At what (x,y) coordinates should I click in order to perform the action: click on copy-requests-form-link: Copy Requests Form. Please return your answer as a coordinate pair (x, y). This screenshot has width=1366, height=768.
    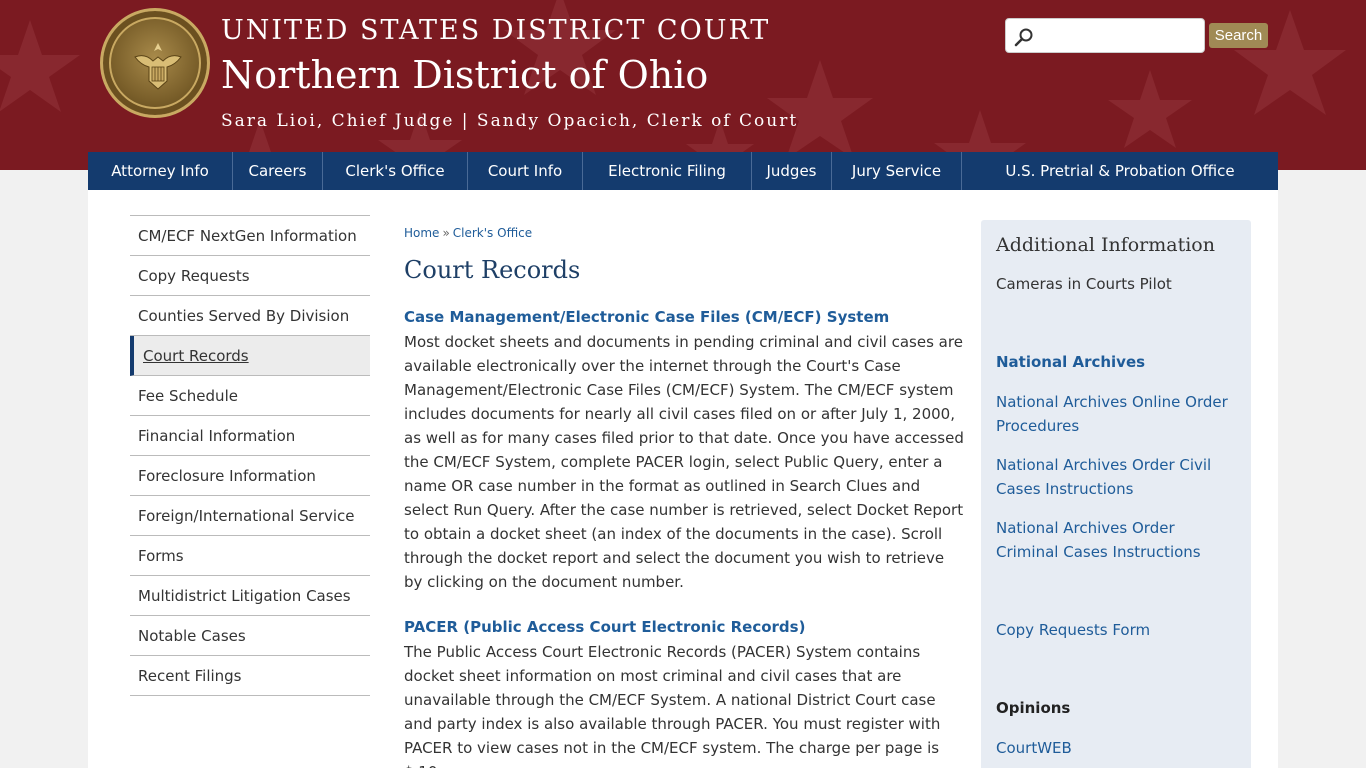
    Looking at the image, I should click on (1116, 630).